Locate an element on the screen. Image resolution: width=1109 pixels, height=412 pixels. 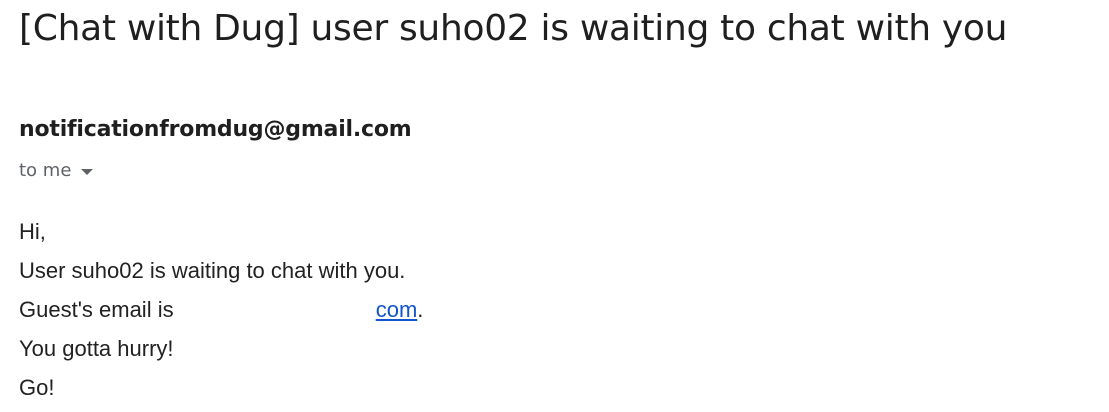
body-line-hurry: You gotta hurry! is located at coordinates (96, 348).